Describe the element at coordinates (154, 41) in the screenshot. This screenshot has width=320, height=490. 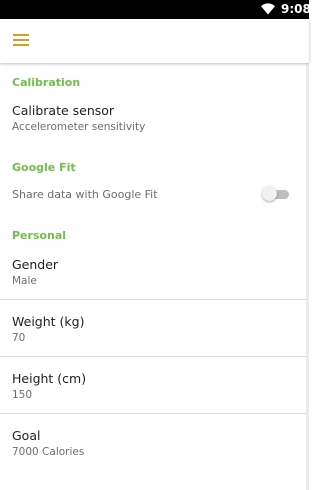
I see `app-bar` at that location.